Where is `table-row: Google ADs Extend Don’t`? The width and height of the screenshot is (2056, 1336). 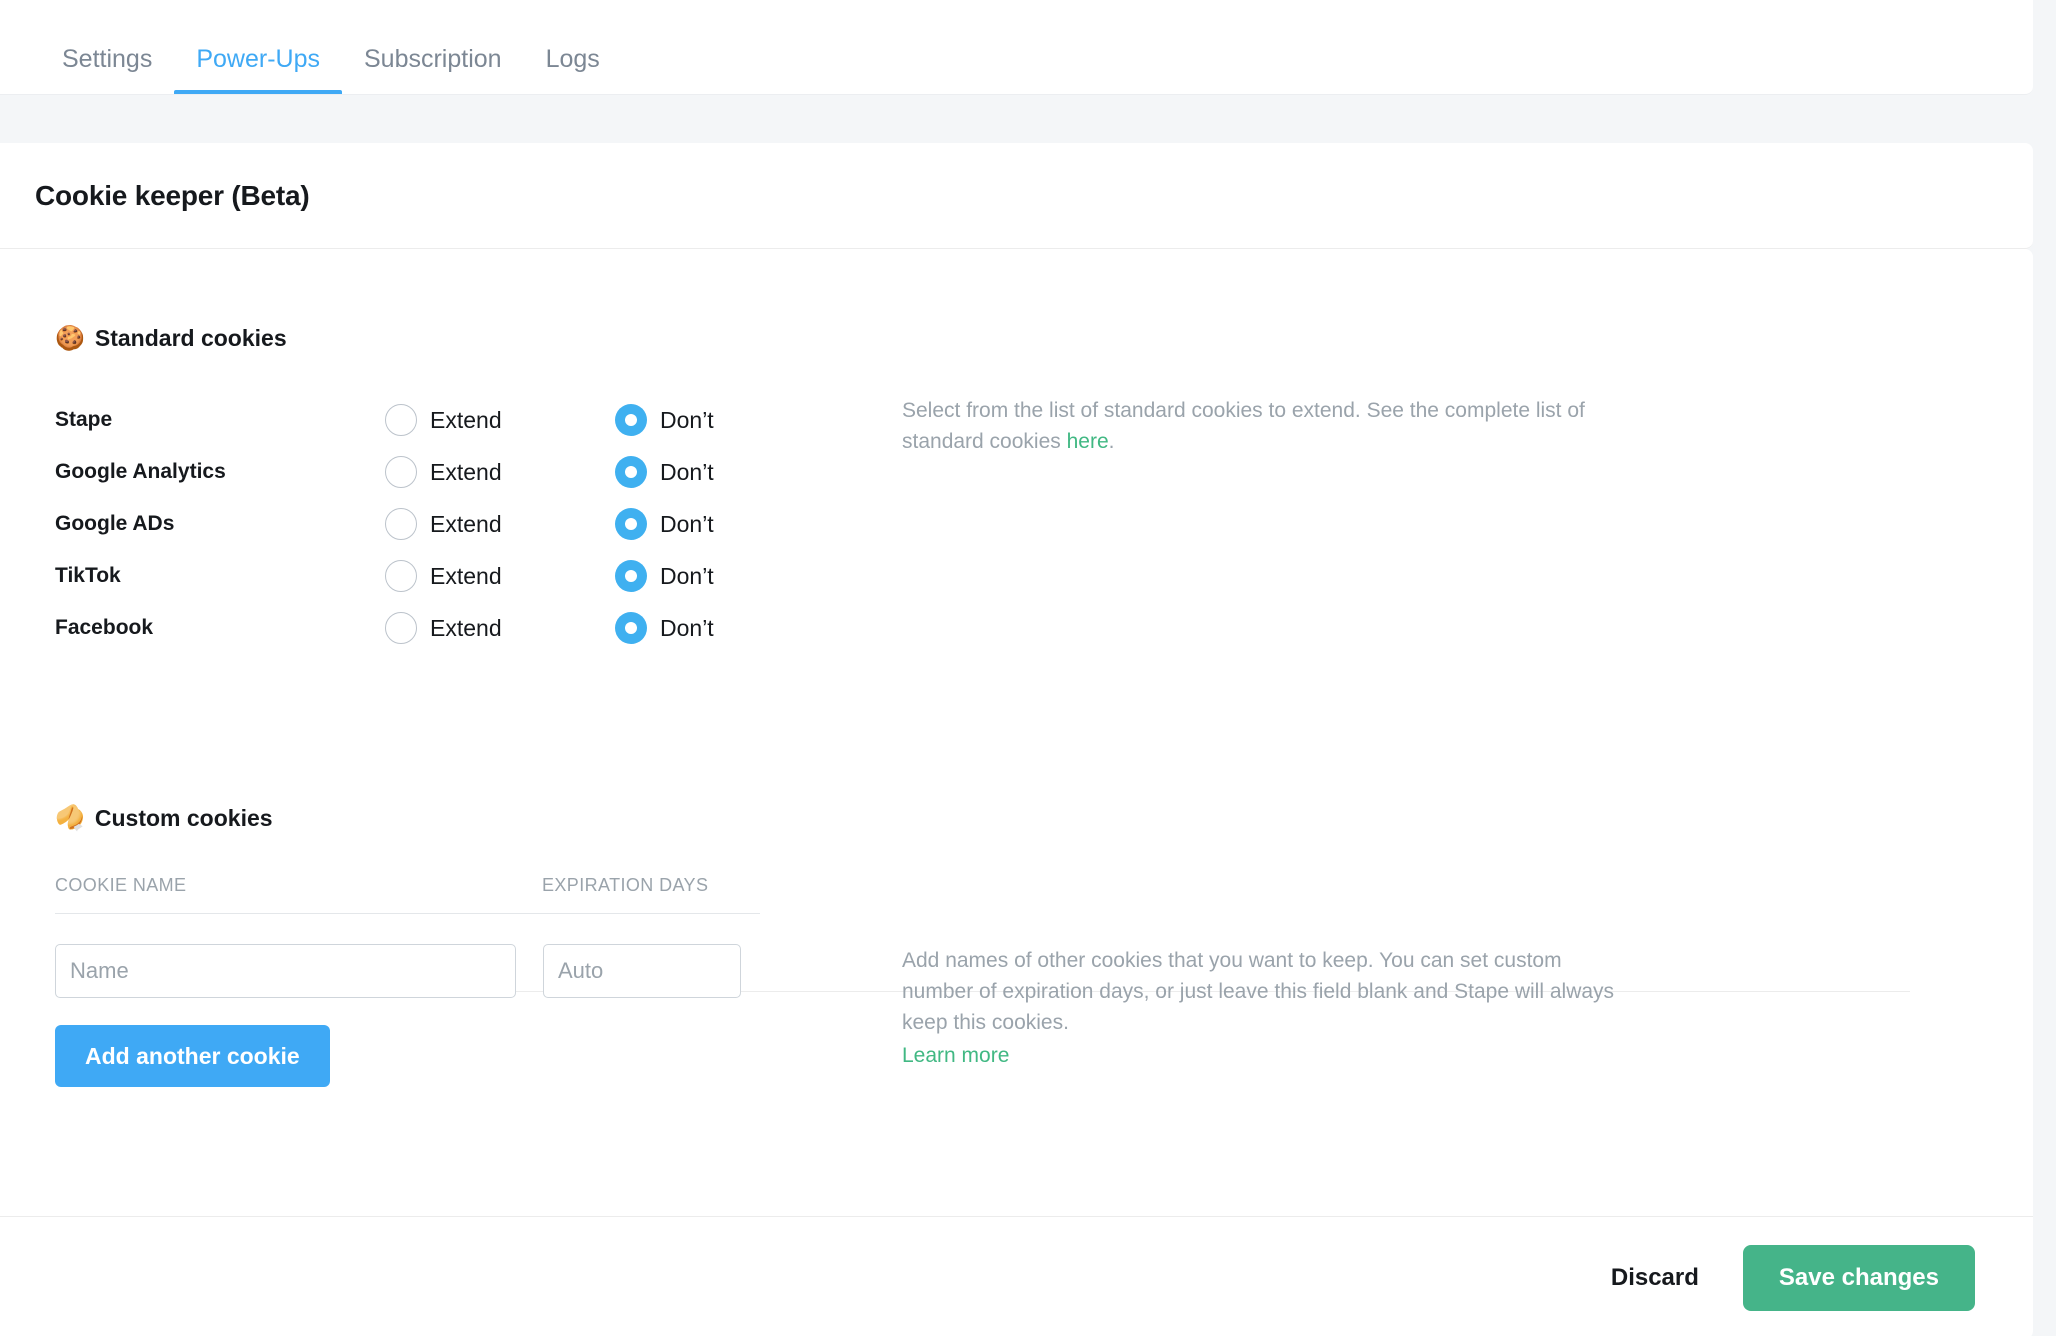
table-row: Google ADs Extend Don’t is located at coordinates (455, 524).